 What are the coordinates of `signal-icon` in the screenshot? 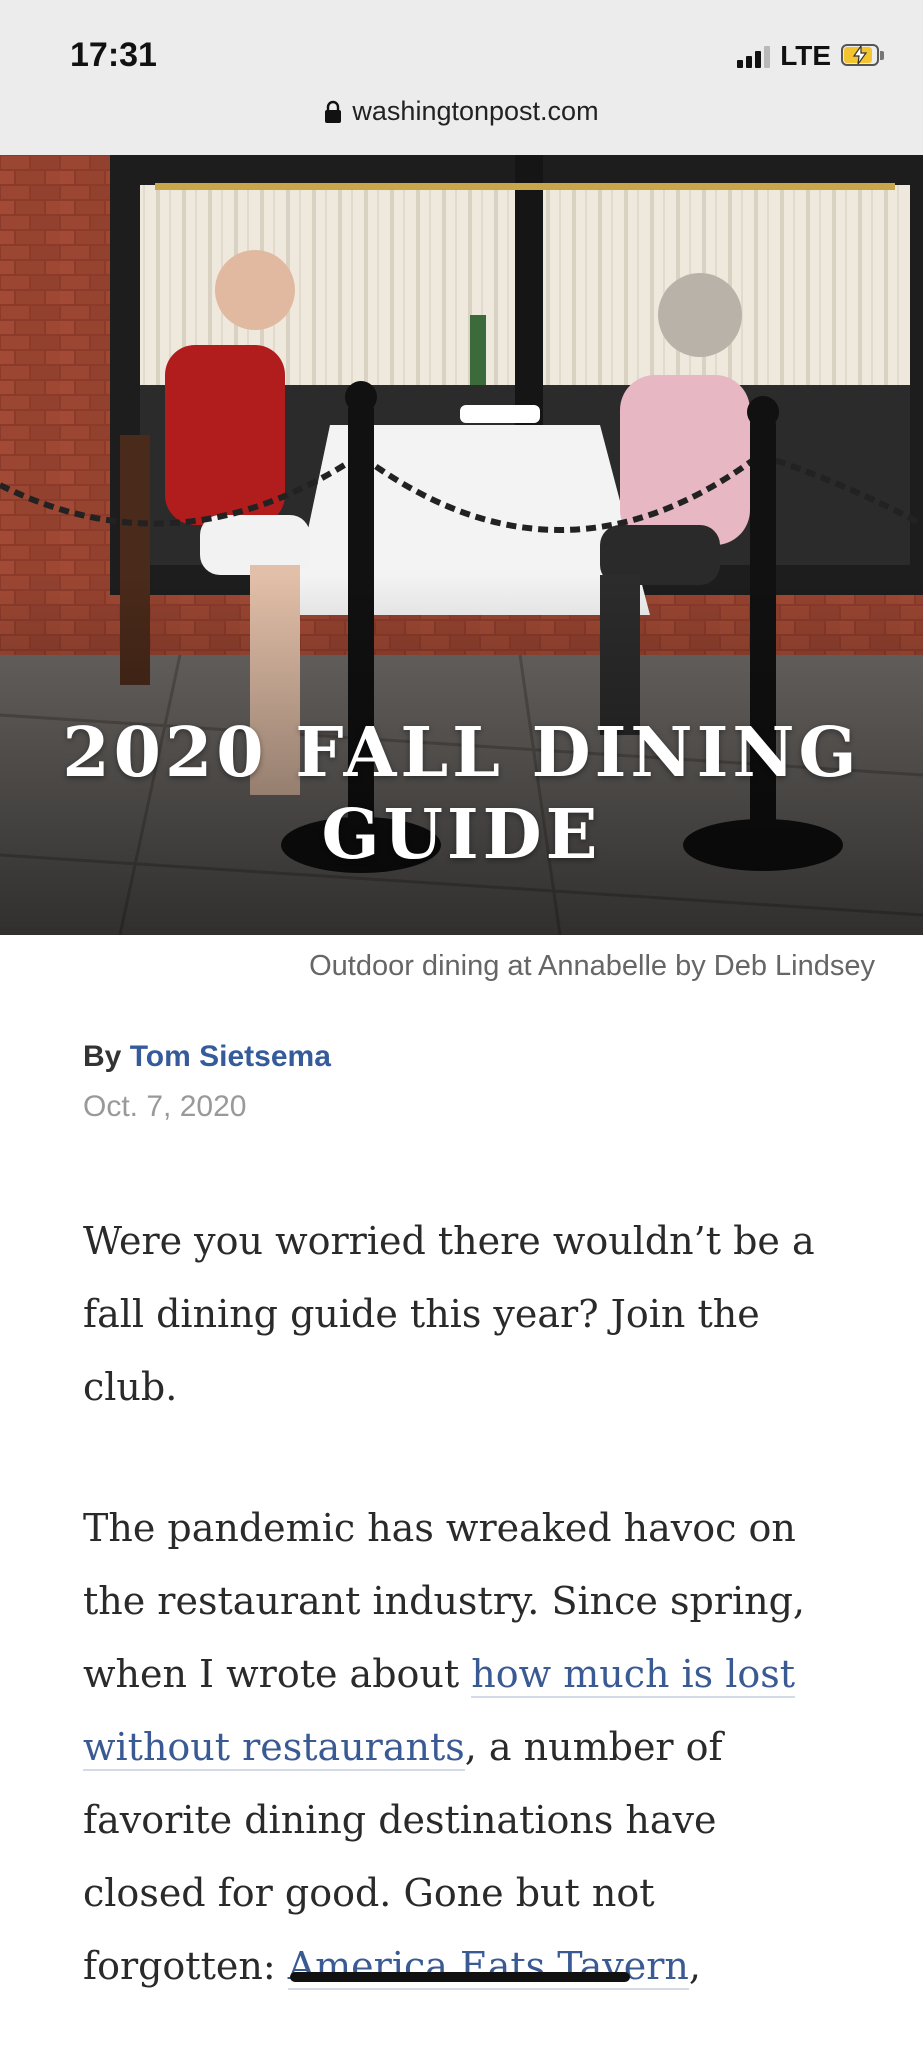 It's located at (754, 56).